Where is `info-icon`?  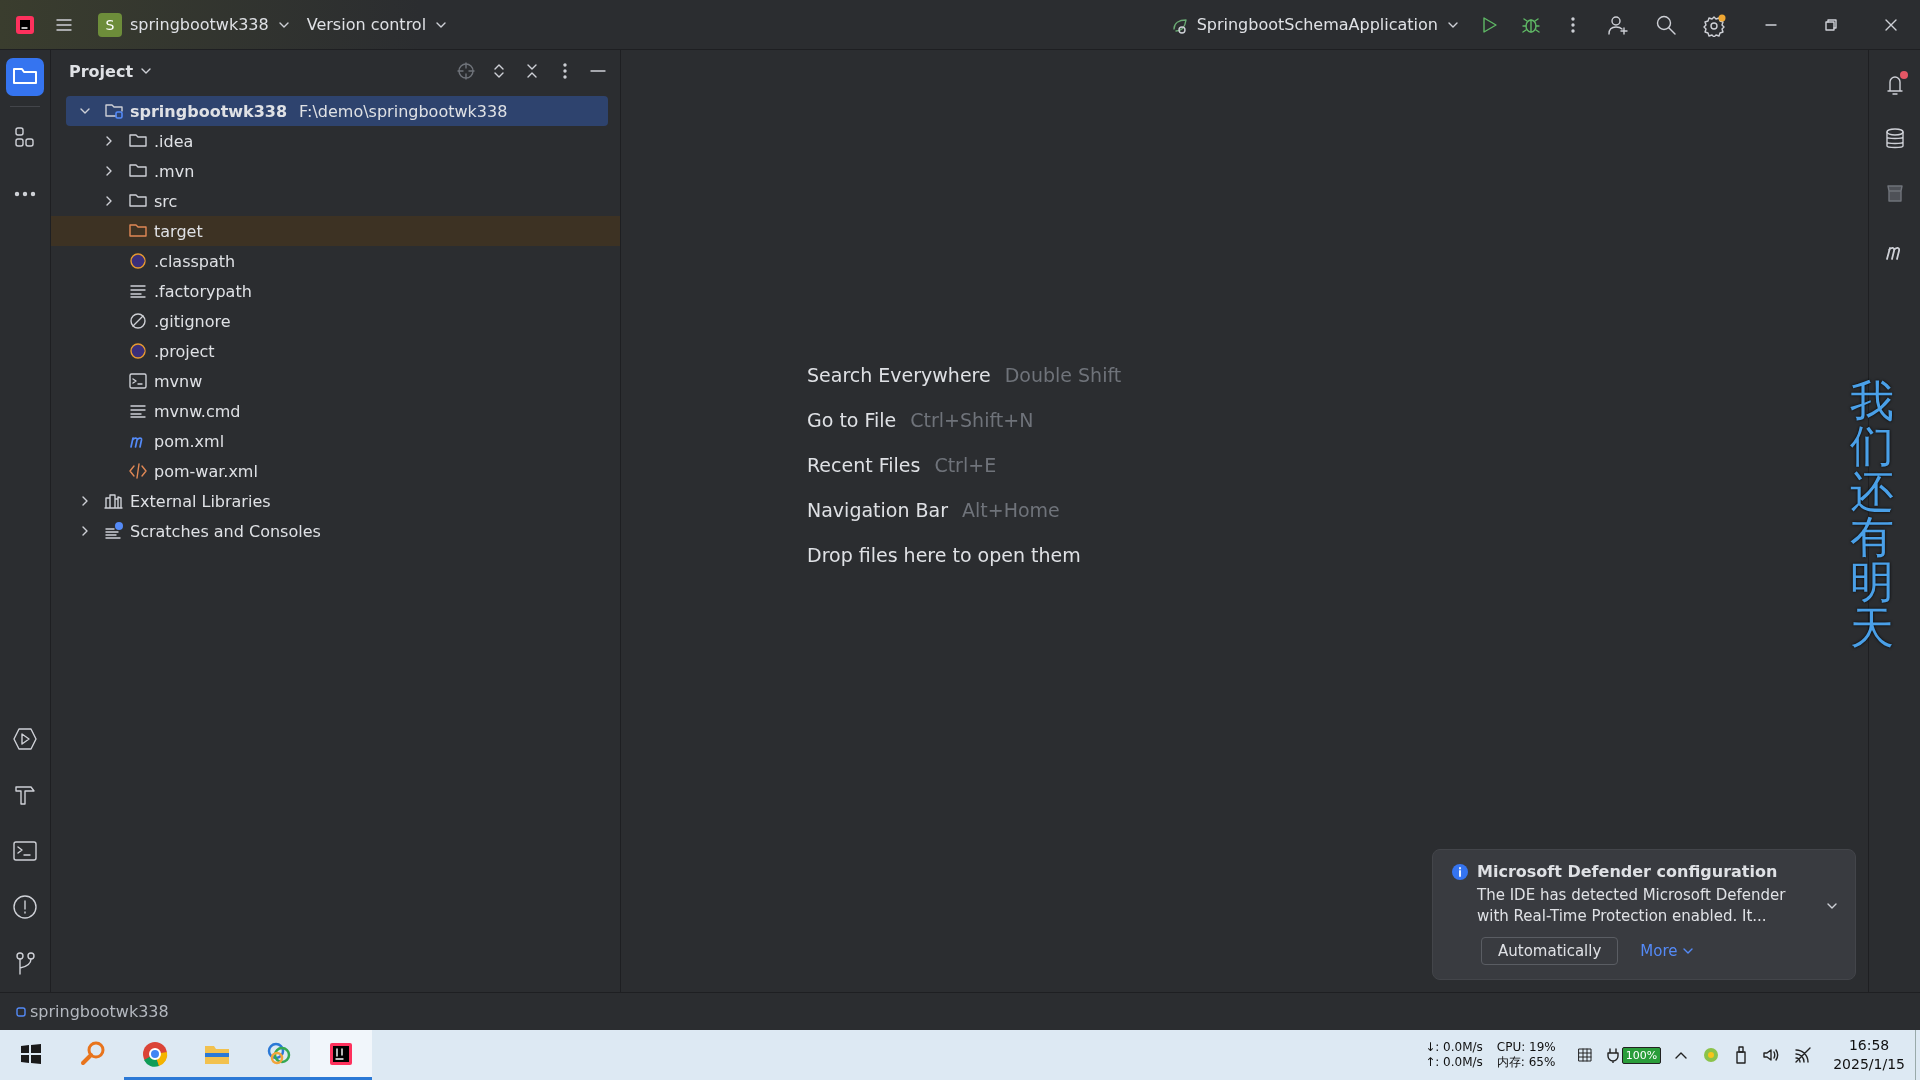
info-icon is located at coordinates (1460, 871).